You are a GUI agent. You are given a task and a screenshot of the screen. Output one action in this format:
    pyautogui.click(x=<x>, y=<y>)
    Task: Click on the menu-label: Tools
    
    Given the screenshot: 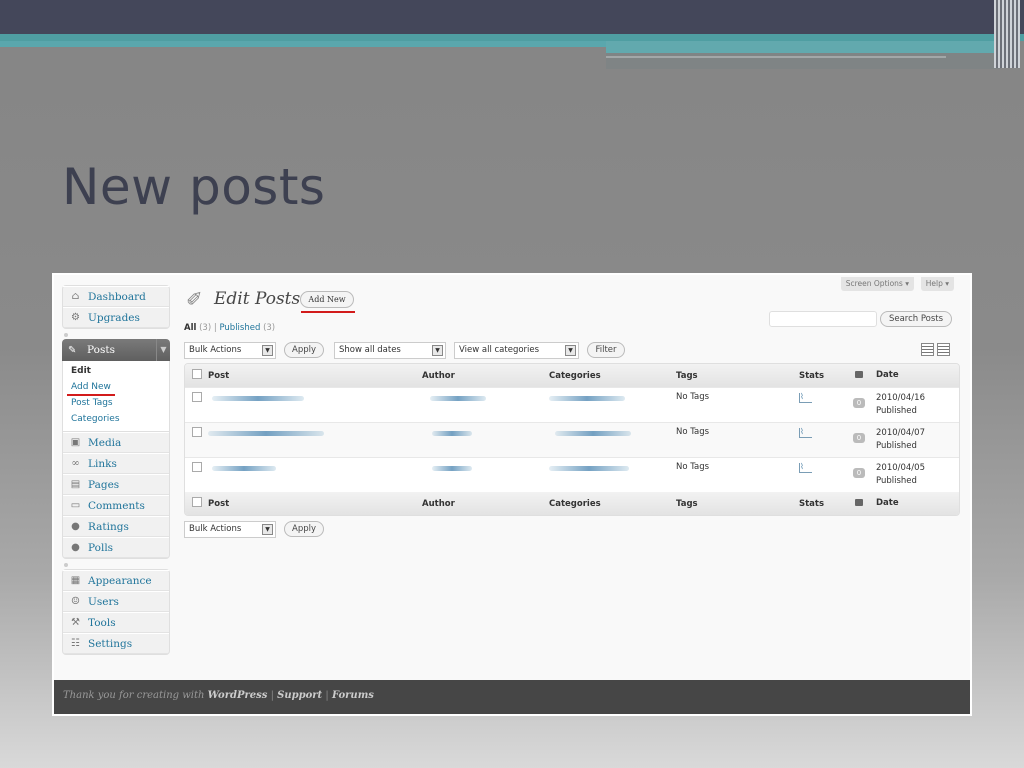 What is the action you would take?
    pyautogui.click(x=102, y=622)
    